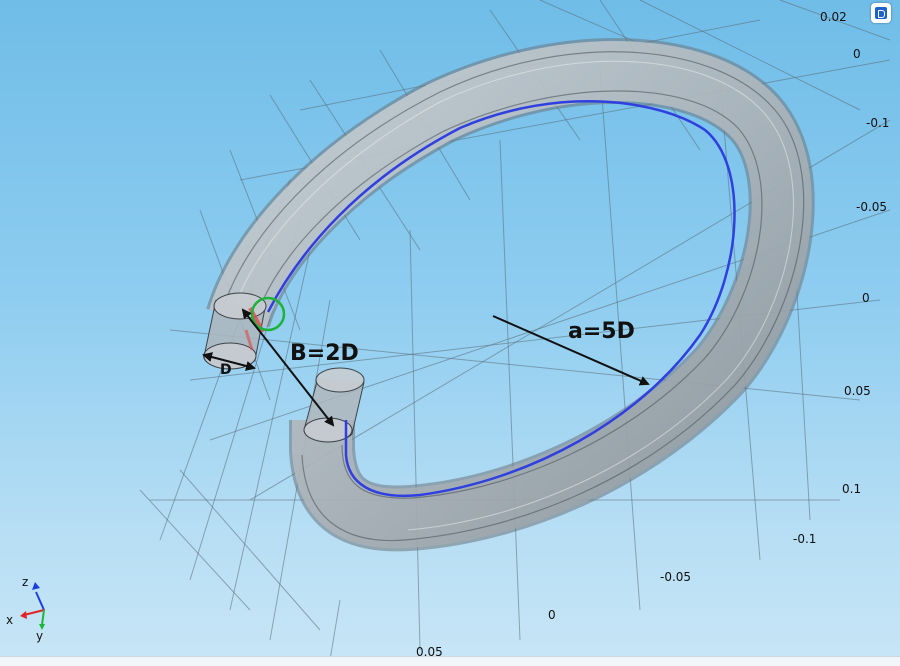 The height and width of the screenshot is (666, 900). Describe the element at coordinates (857, 391) in the screenshot. I see `tick-right-5: 0.05` at that location.